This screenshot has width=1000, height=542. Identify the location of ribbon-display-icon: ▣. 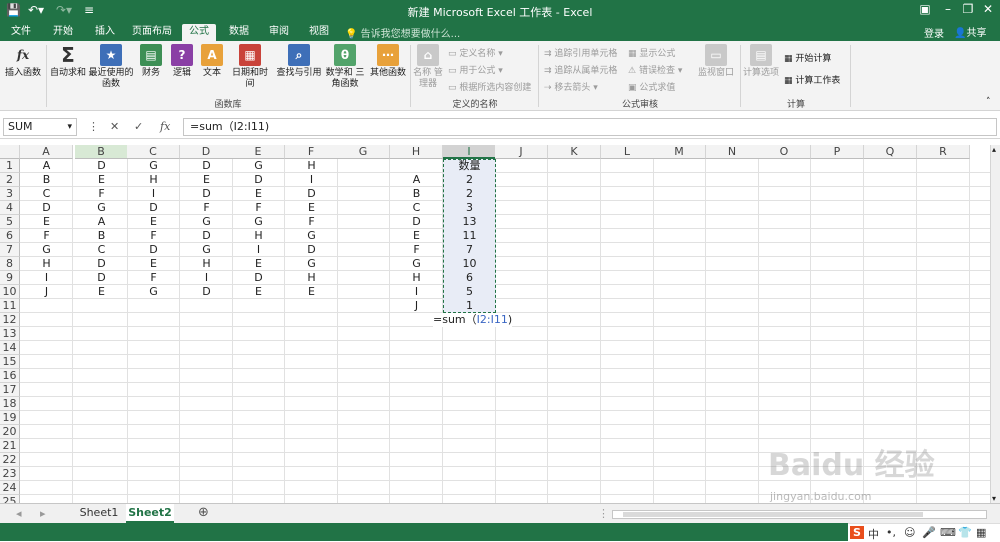
(925, 9).